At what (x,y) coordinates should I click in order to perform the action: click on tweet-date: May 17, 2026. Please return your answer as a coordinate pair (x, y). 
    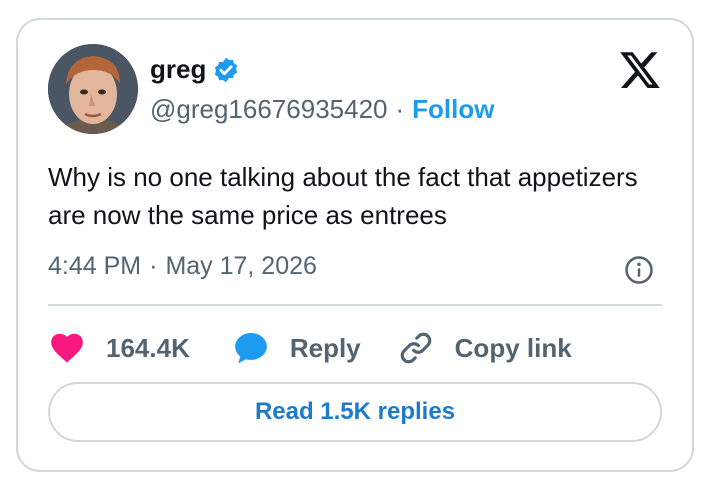
    Looking at the image, I should click on (241, 266).